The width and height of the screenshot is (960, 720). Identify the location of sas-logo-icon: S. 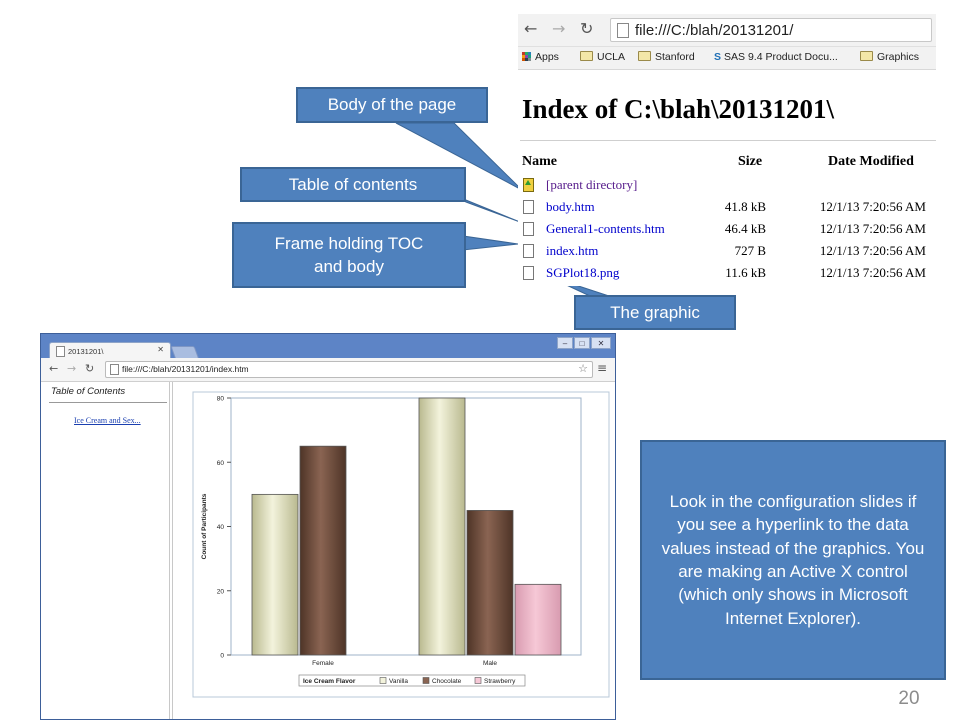
(718, 57).